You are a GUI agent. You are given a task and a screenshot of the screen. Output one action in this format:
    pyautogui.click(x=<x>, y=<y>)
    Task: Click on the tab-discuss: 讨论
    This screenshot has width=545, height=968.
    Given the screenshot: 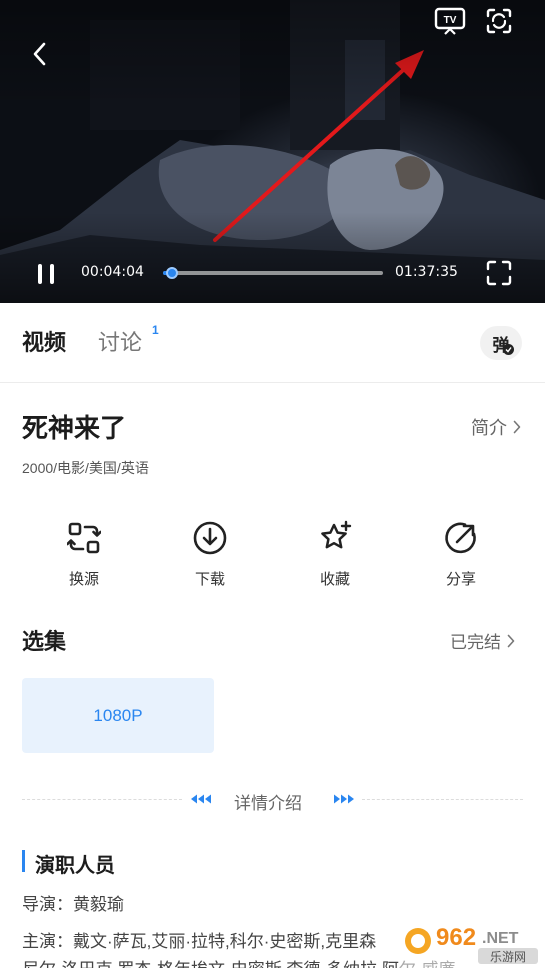 What is the action you would take?
    pyautogui.click(x=120, y=341)
    